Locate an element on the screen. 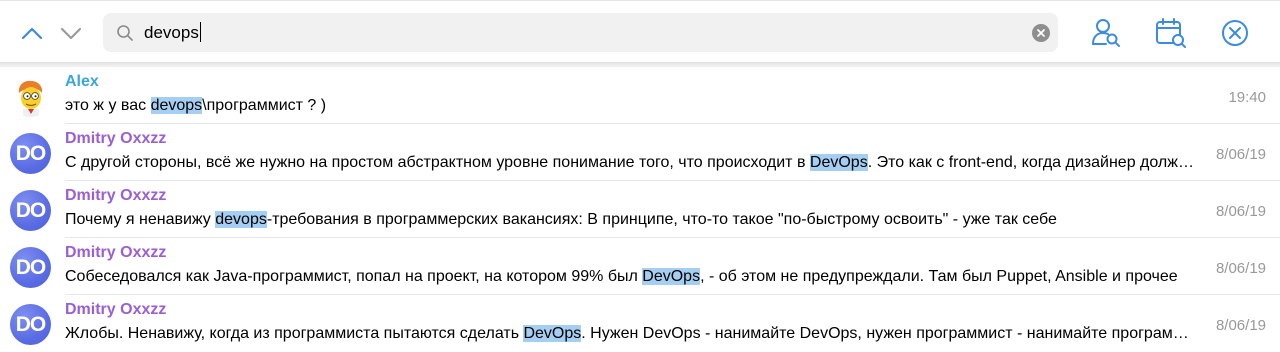 The width and height of the screenshot is (1280, 352). text-caret is located at coordinates (200, 32).